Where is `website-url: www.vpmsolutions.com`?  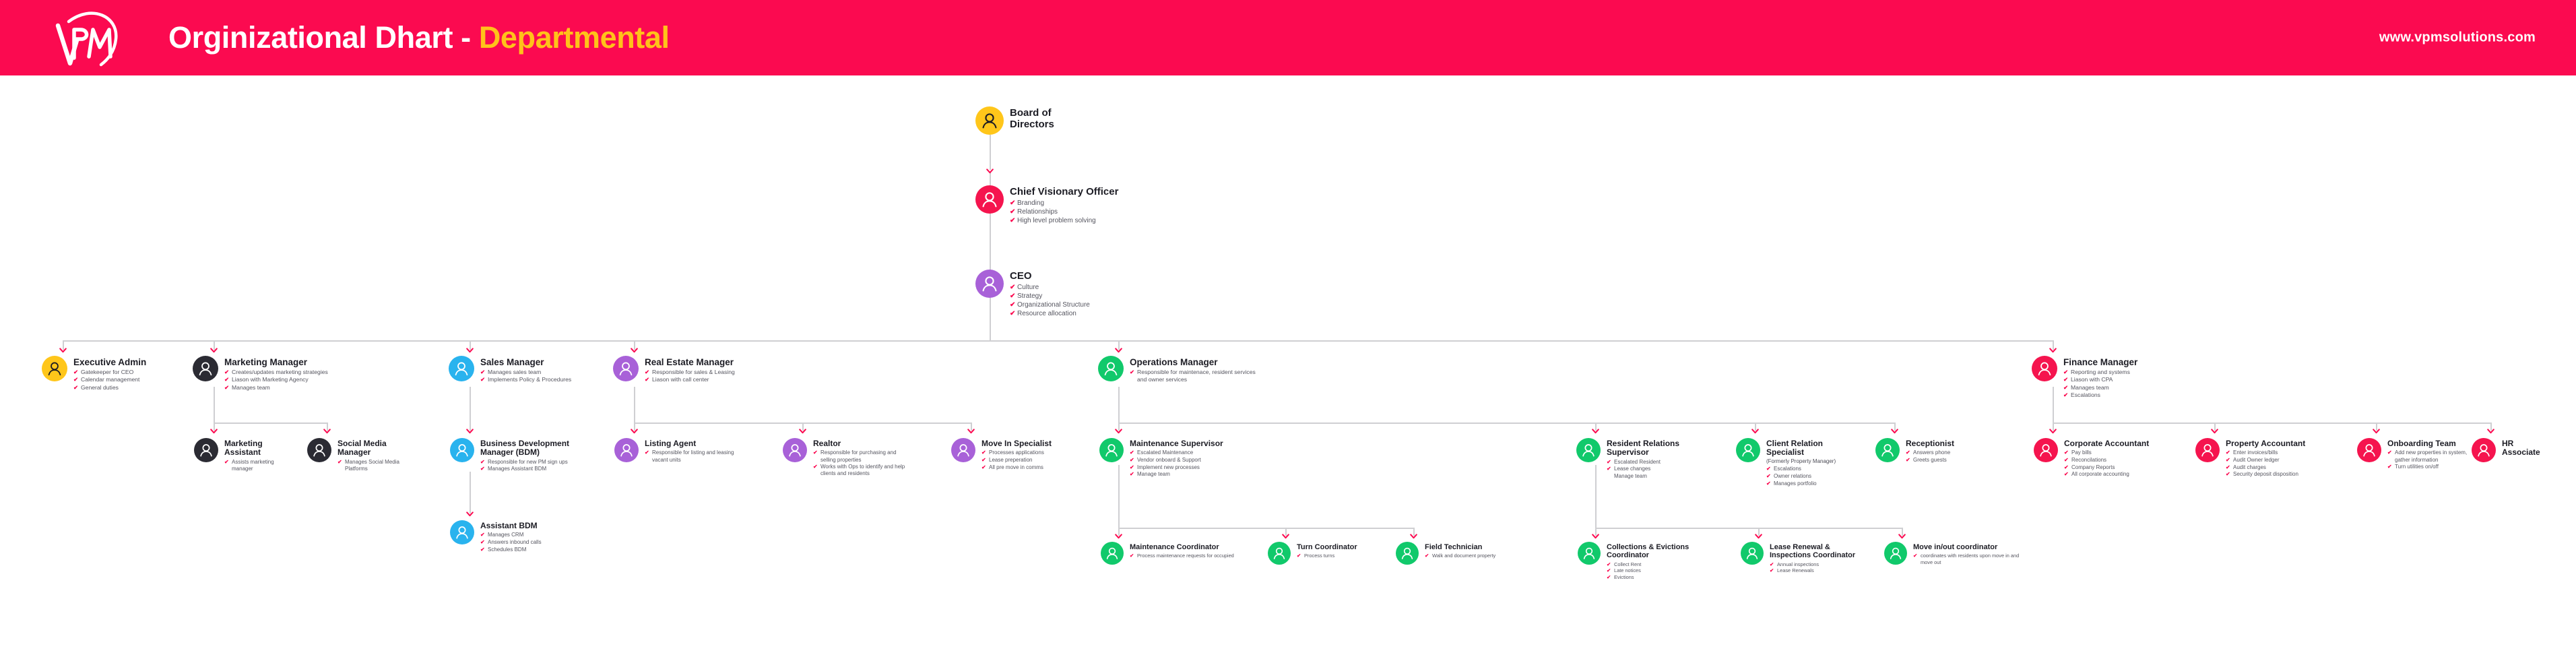 website-url: www.vpmsolutions.com is located at coordinates (2457, 38).